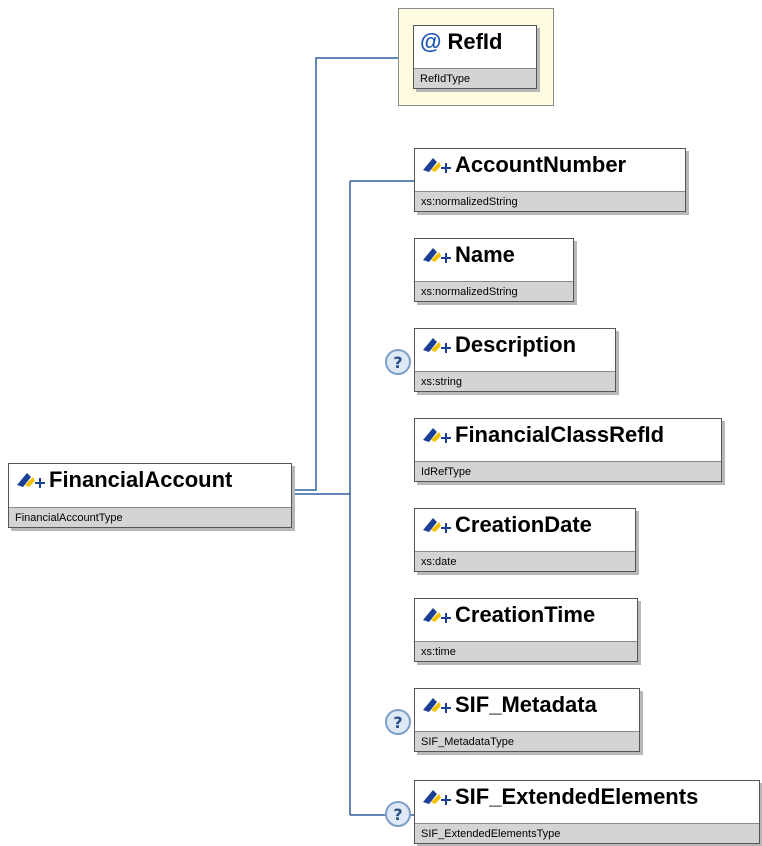  I want to click on element-node-financialclassrefid: FinancialClassRefId IdRefType, so click(568, 450).